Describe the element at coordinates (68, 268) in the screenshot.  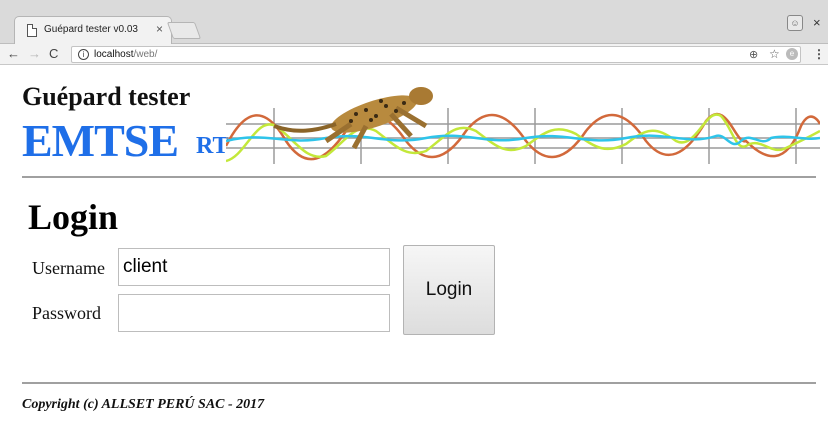
I see `username-label: Username` at that location.